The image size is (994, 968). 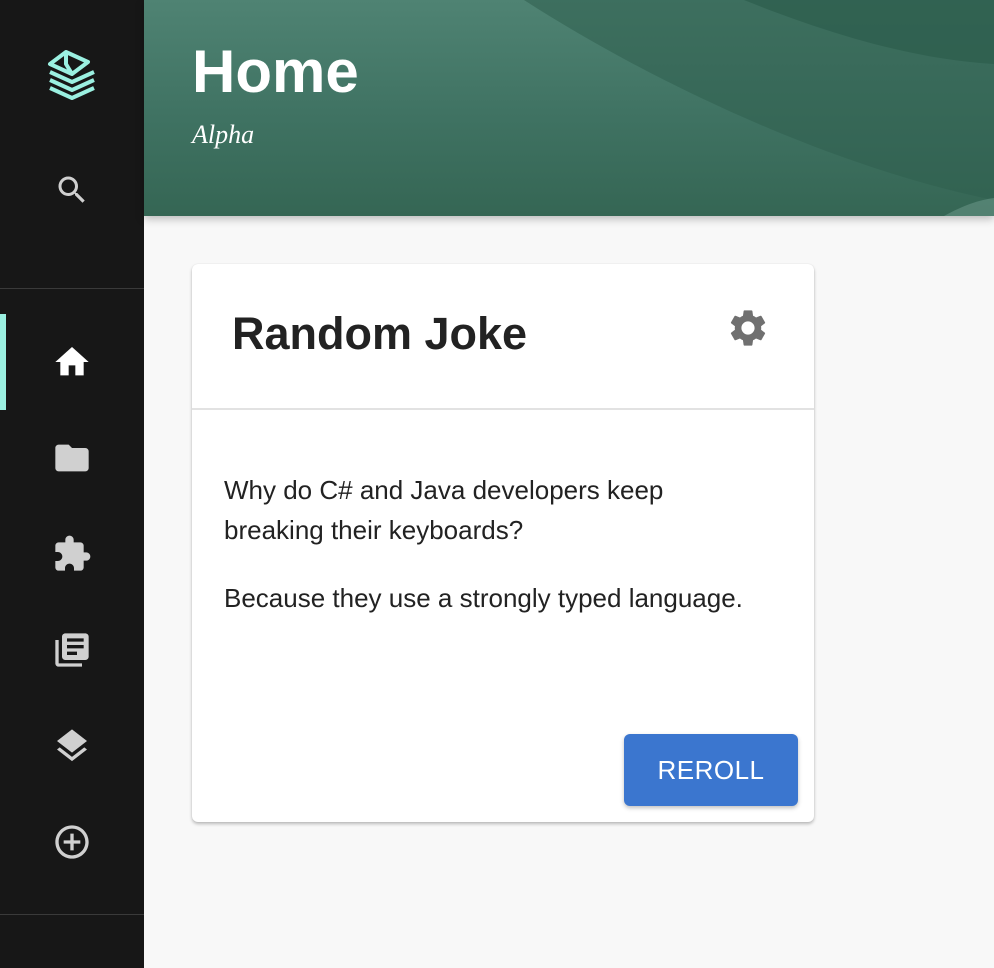 What do you see at coordinates (223, 134) in the screenshot?
I see `page-subtitle: Alpha` at bounding box center [223, 134].